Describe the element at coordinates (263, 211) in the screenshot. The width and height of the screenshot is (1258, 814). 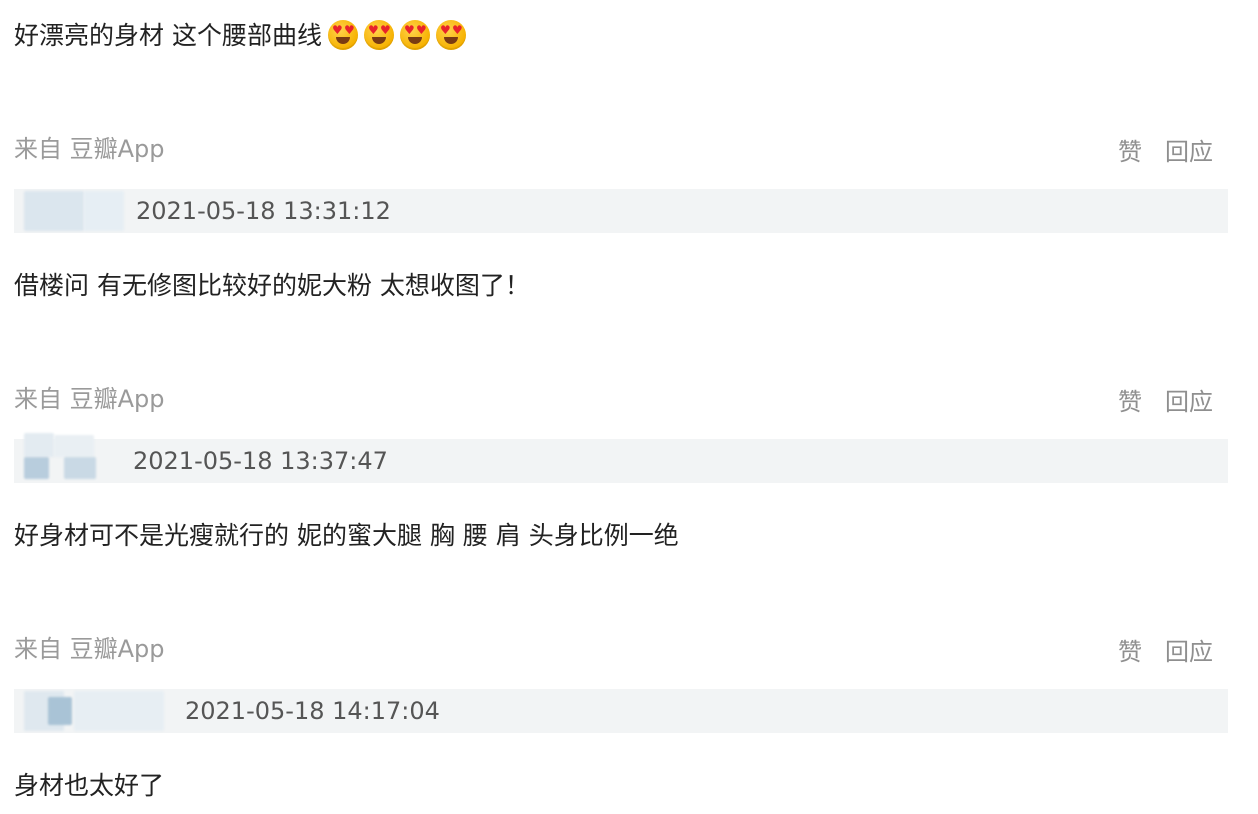
I see `comment-2-timestamp: 2021-05-18 13:31:12` at that location.